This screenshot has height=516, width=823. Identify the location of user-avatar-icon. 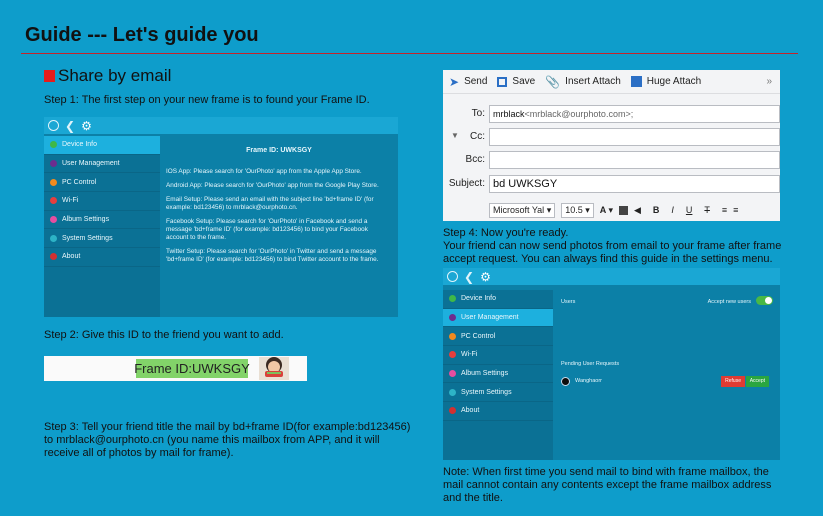
(565, 381).